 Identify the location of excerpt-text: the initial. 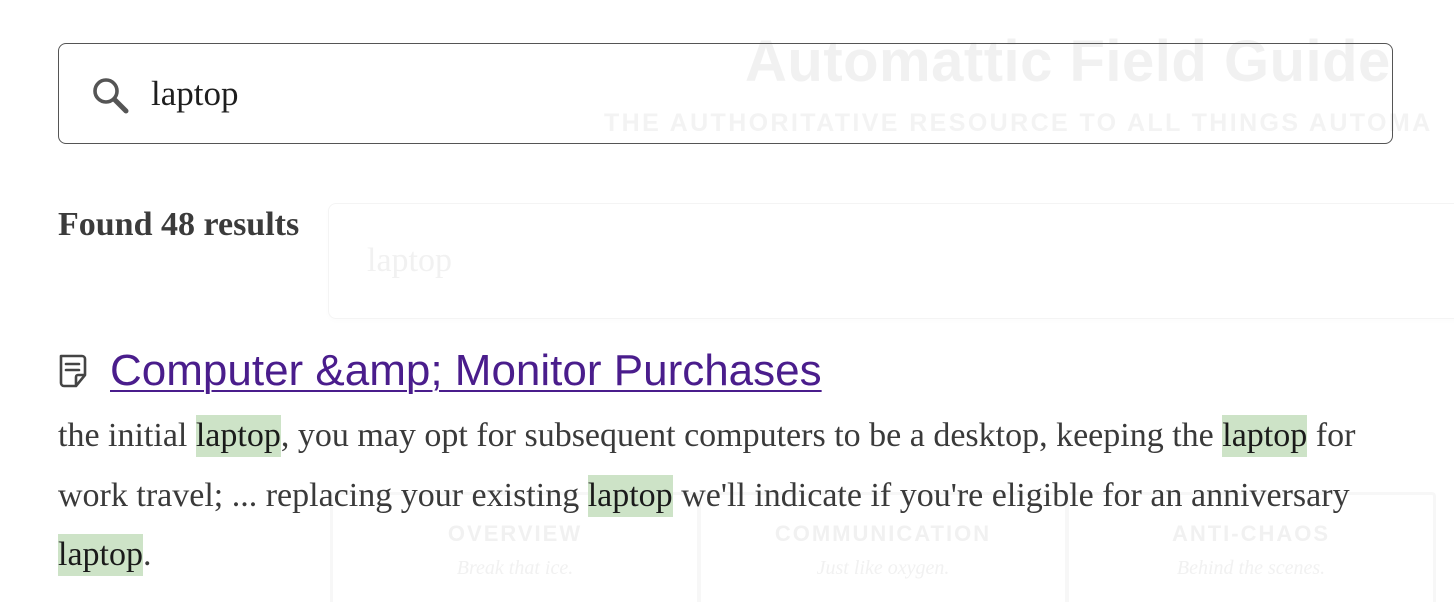
(127, 435).